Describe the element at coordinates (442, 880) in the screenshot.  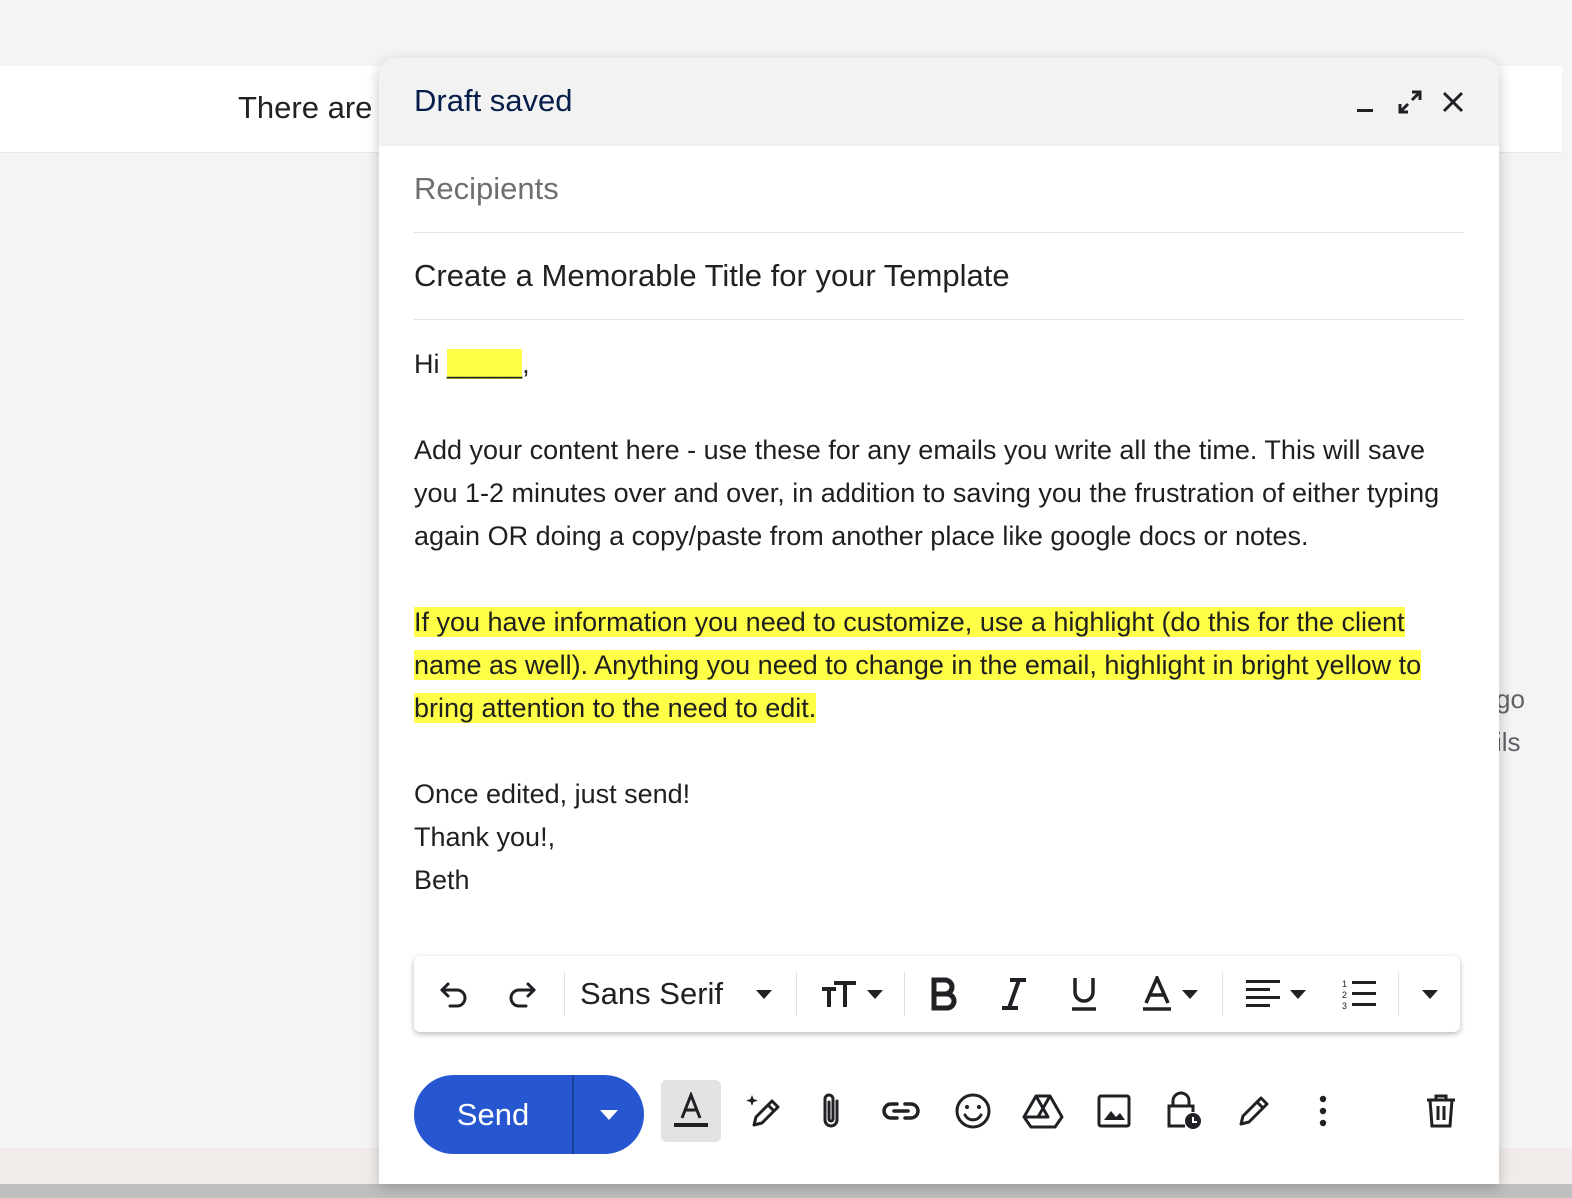
I see `signature: Beth` at that location.